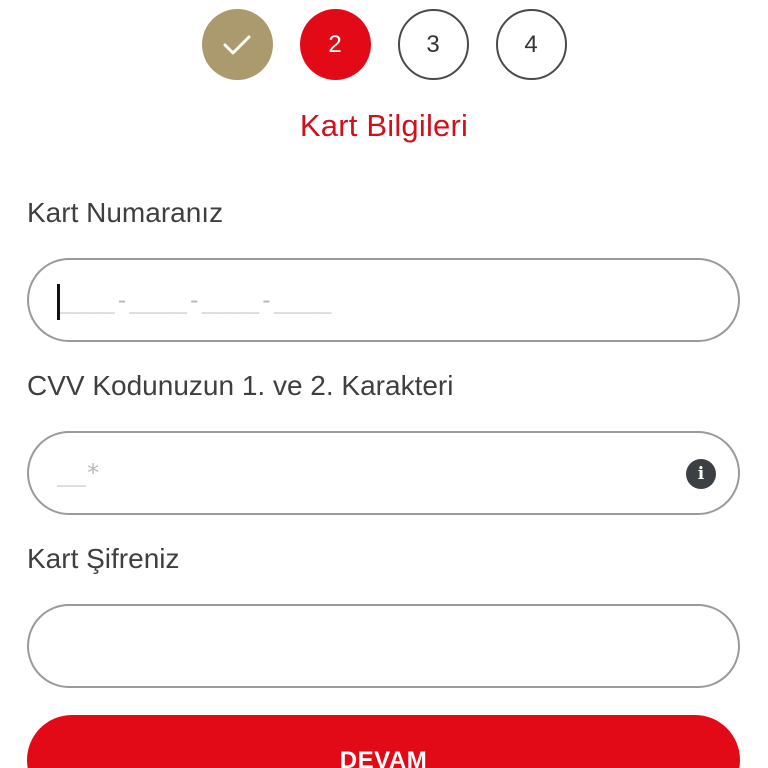 This screenshot has width=768, height=768. I want to click on card-number-input: ____-____-____-____, so click(383, 300).